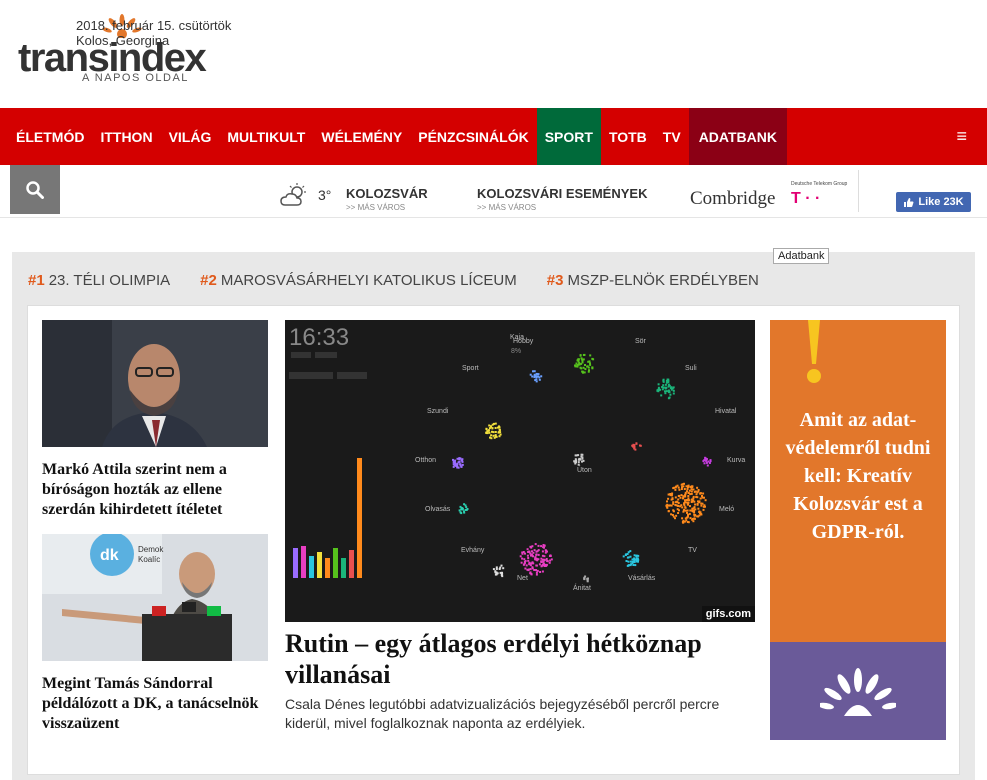 The width and height of the screenshot is (987, 780). Describe the element at coordinates (858, 191) in the screenshot. I see `divider` at that location.